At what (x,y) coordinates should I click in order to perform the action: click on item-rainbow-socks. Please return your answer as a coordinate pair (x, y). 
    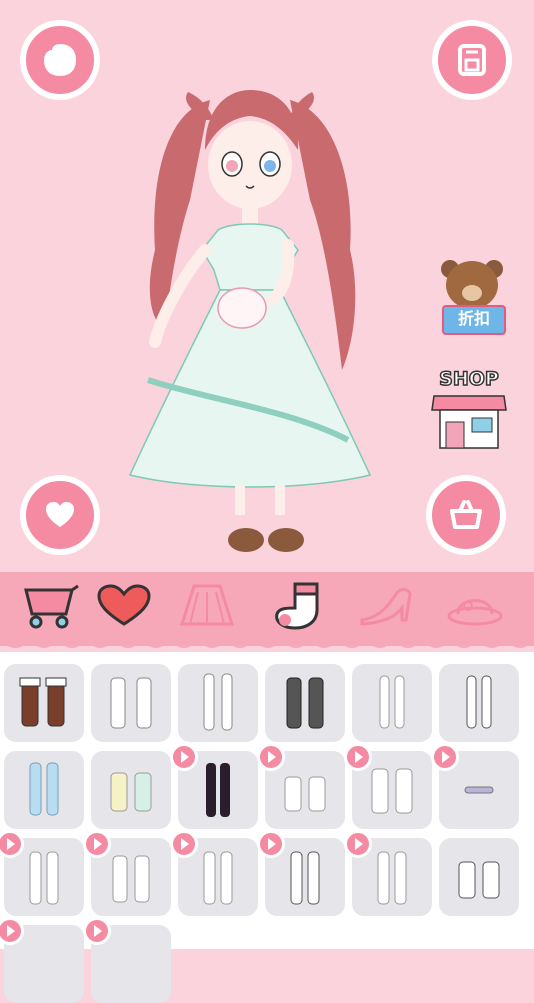
    Looking at the image, I should click on (131, 790).